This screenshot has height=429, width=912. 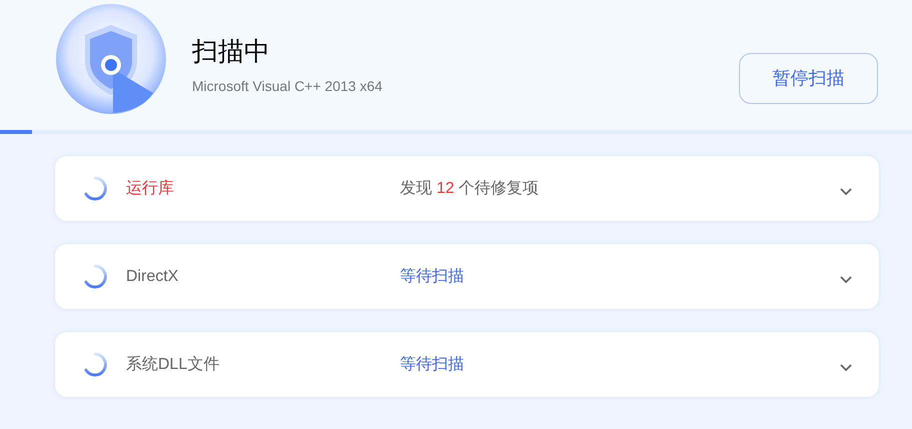 What do you see at coordinates (111, 59) in the screenshot?
I see `shield-scan-icon` at bounding box center [111, 59].